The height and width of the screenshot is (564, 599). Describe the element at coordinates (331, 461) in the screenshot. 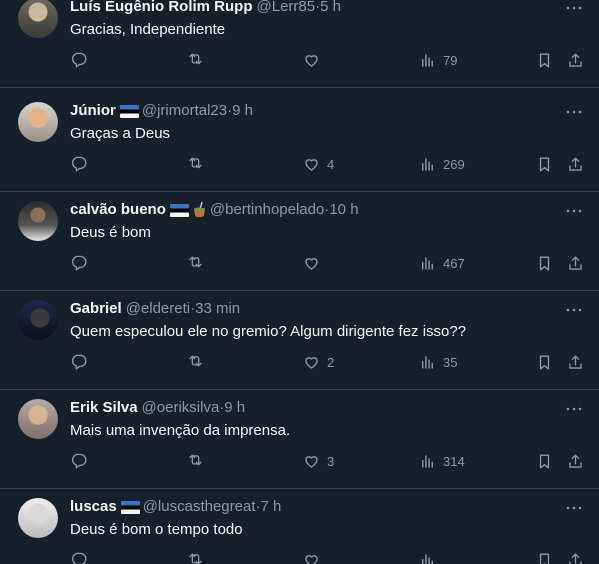

I see `like-count: 3` at that location.